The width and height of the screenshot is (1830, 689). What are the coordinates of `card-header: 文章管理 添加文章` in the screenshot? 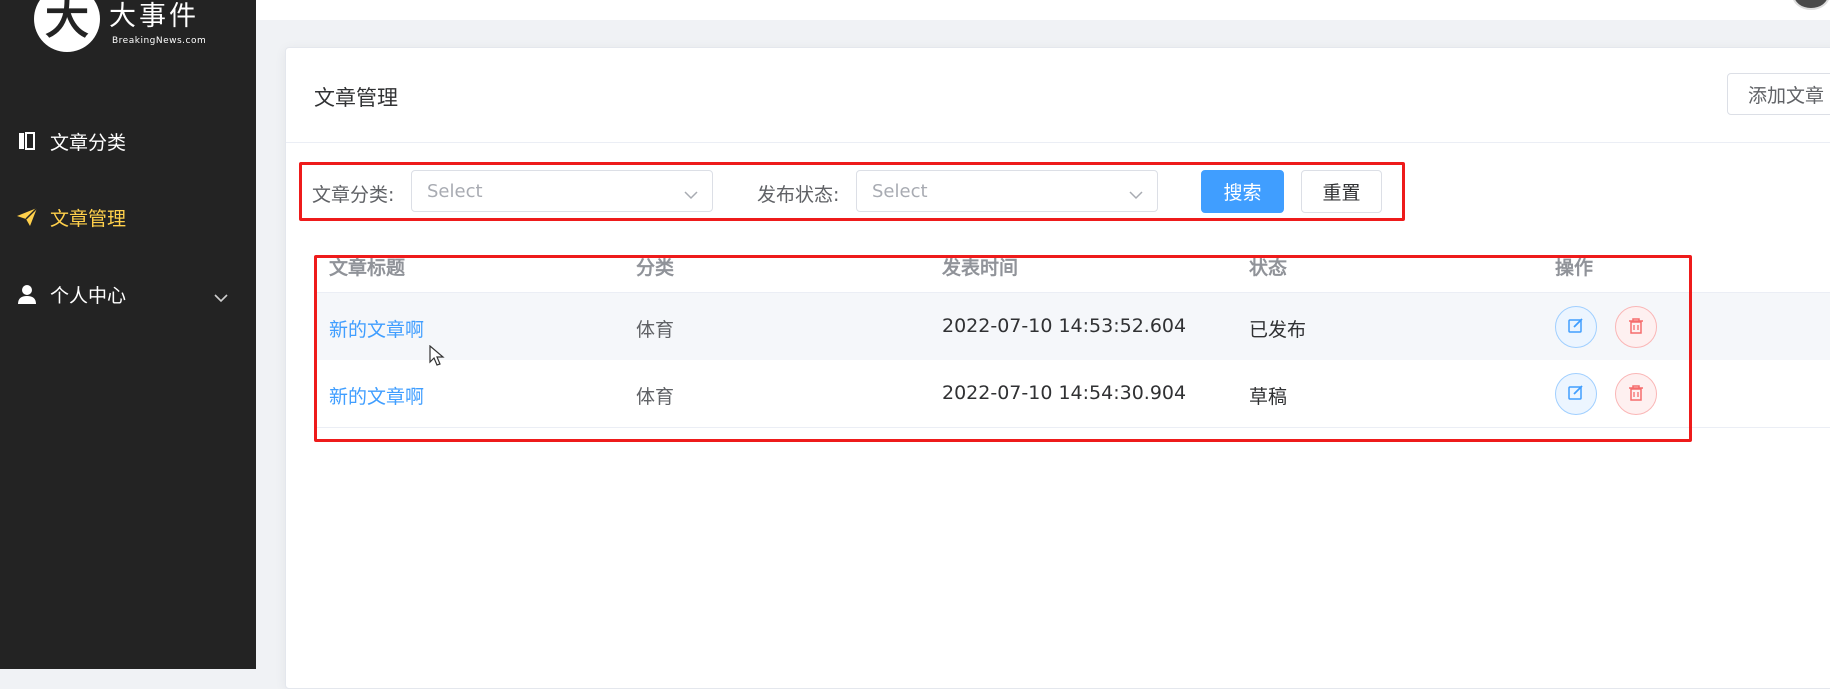 It's located at (1058, 95).